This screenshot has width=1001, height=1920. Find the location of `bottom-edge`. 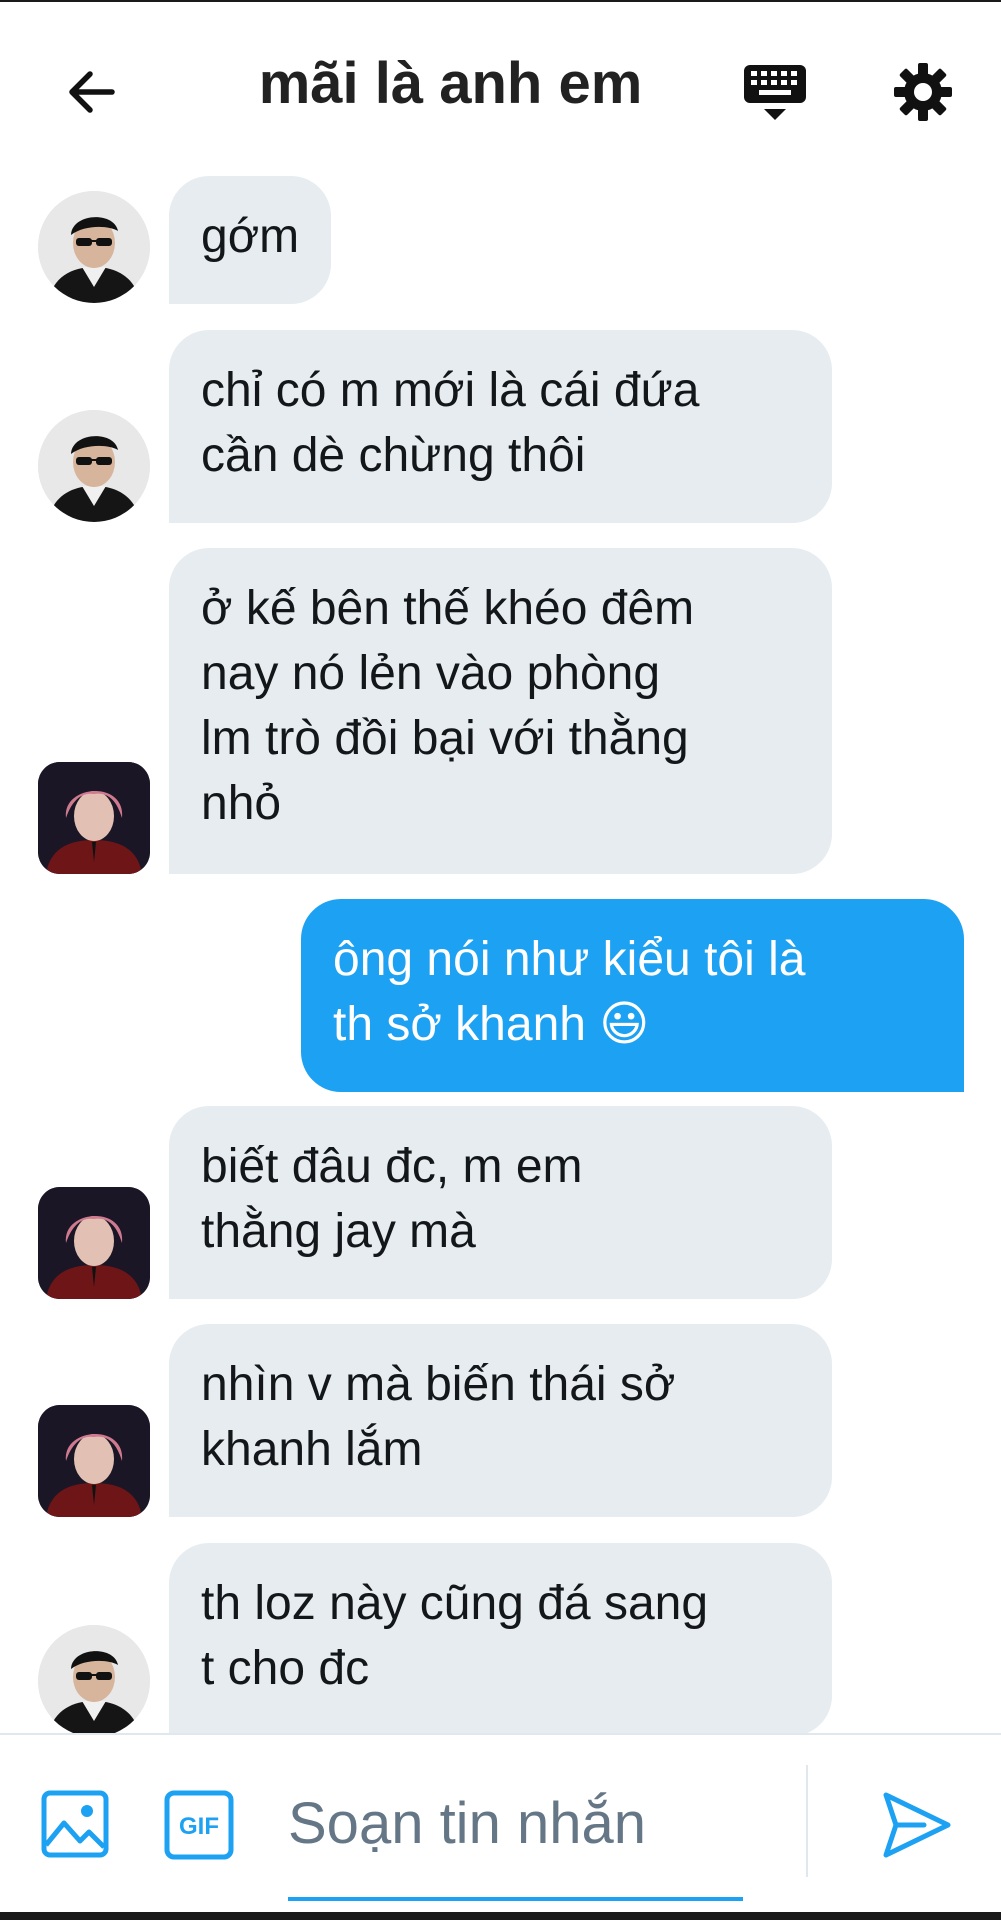

bottom-edge is located at coordinates (500, 1916).